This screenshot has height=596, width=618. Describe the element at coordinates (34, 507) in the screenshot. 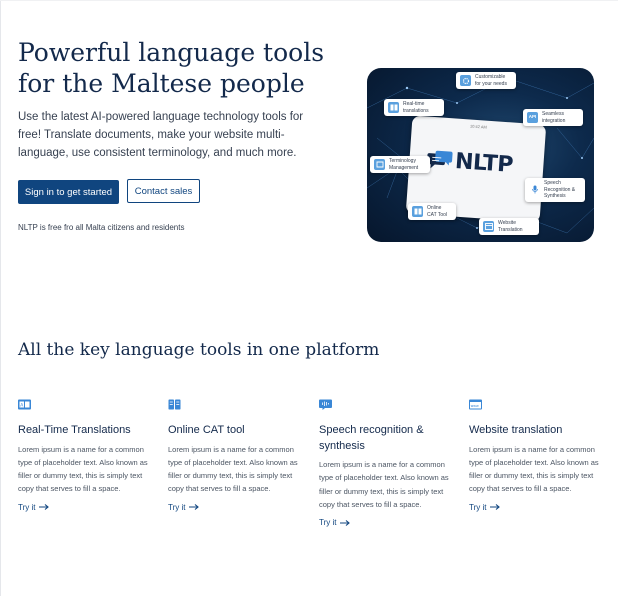

I see `try-it-link-realtime: Try it` at that location.